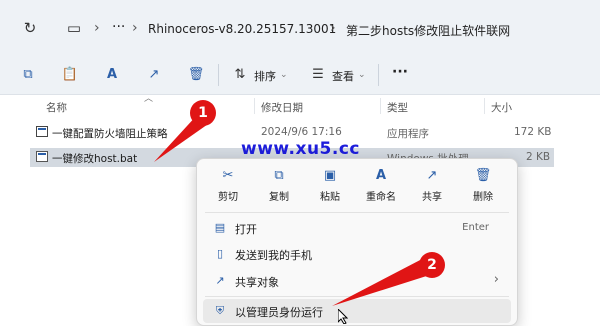 The width and height of the screenshot is (600, 326). Describe the element at coordinates (432, 265) in the screenshot. I see `annotation-badge-2: 2` at that location.